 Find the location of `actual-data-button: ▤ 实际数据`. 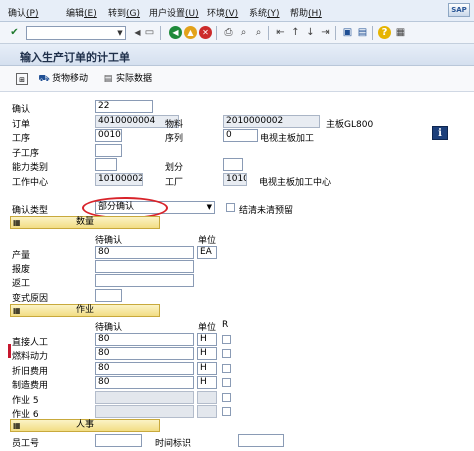

actual-data-button: ▤ 实际数据 is located at coordinates (127, 79).